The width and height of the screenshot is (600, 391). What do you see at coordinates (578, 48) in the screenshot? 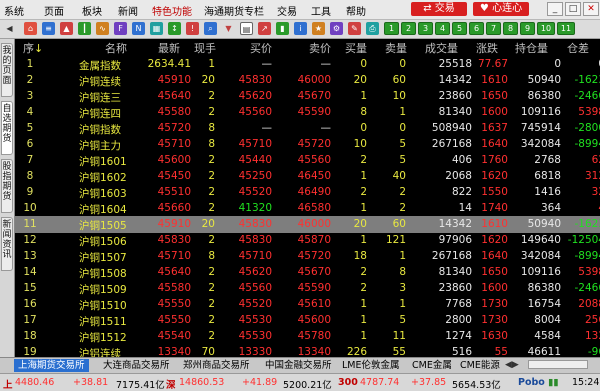
I see `col-oi-diff: 仓差` at bounding box center [578, 48].